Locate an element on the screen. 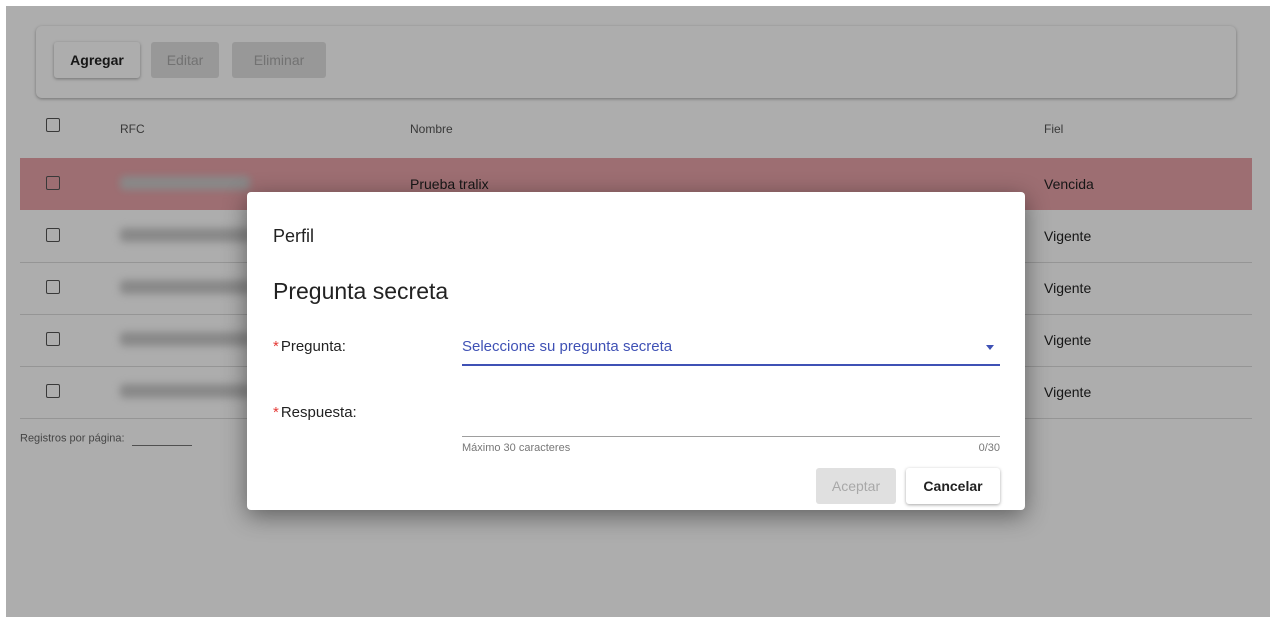  answer-hint: Máximo 30 caracteres is located at coordinates (516, 448).